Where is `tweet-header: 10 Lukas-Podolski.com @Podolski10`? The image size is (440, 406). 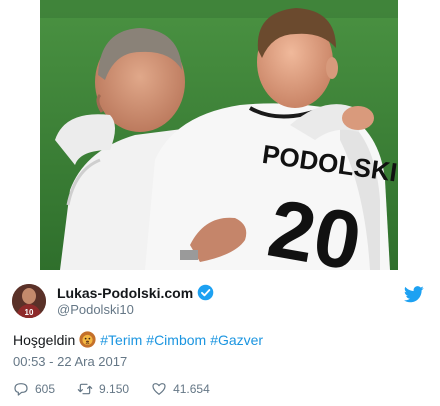 tweet-header: 10 Lukas-Podolski.com @Podolski10 is located at coordinates (220, 302).